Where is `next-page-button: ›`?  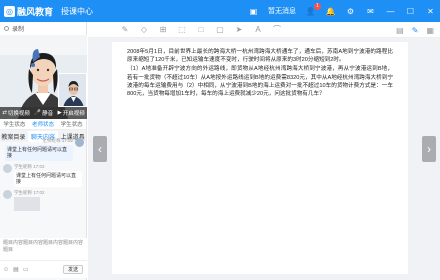
next-page-button: › is located at coordinates (429, 149).